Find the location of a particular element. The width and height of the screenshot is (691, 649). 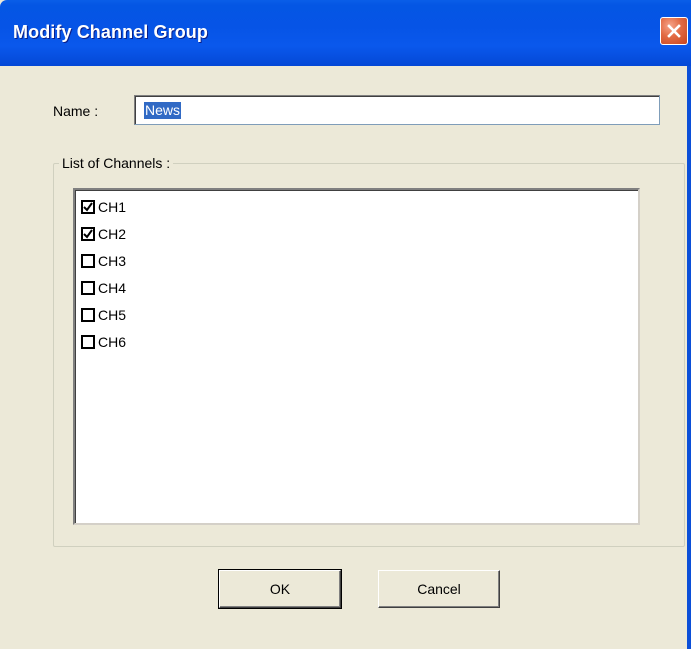

list-item-label: CH2 is located at coordinates (112, 234).